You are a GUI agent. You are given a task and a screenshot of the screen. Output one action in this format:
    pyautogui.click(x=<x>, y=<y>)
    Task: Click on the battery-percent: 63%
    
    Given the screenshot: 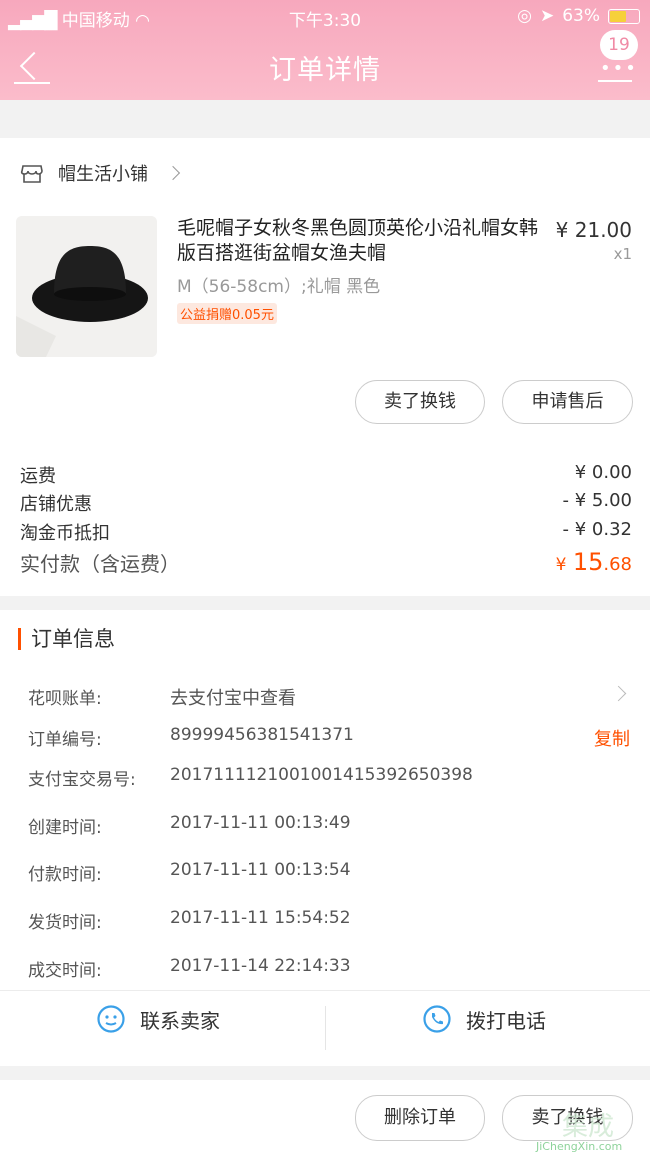 What is the action you would take?
    pyautogui.click(x=581, y=16)
    